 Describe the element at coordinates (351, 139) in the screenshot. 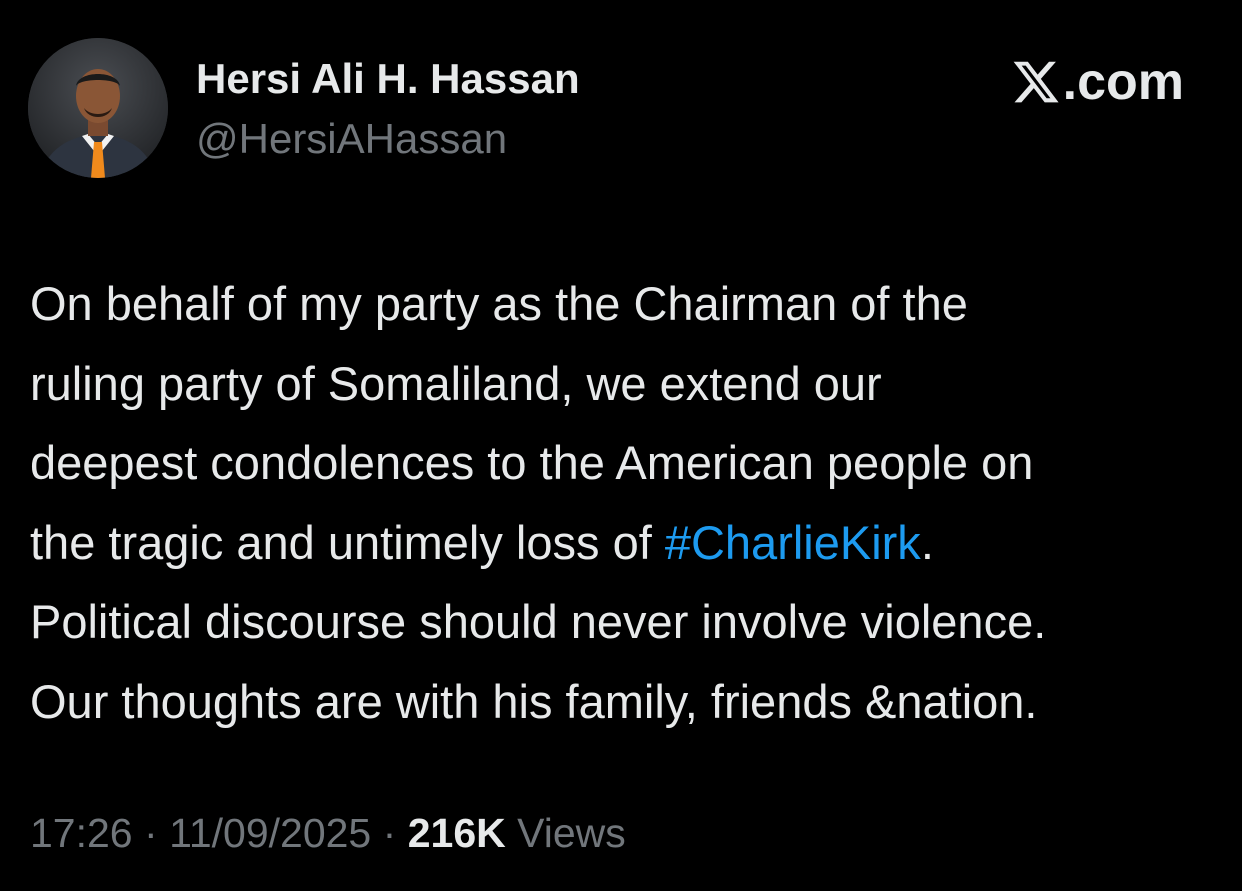

I see `author-handle: @HersiAHassan` at that location.